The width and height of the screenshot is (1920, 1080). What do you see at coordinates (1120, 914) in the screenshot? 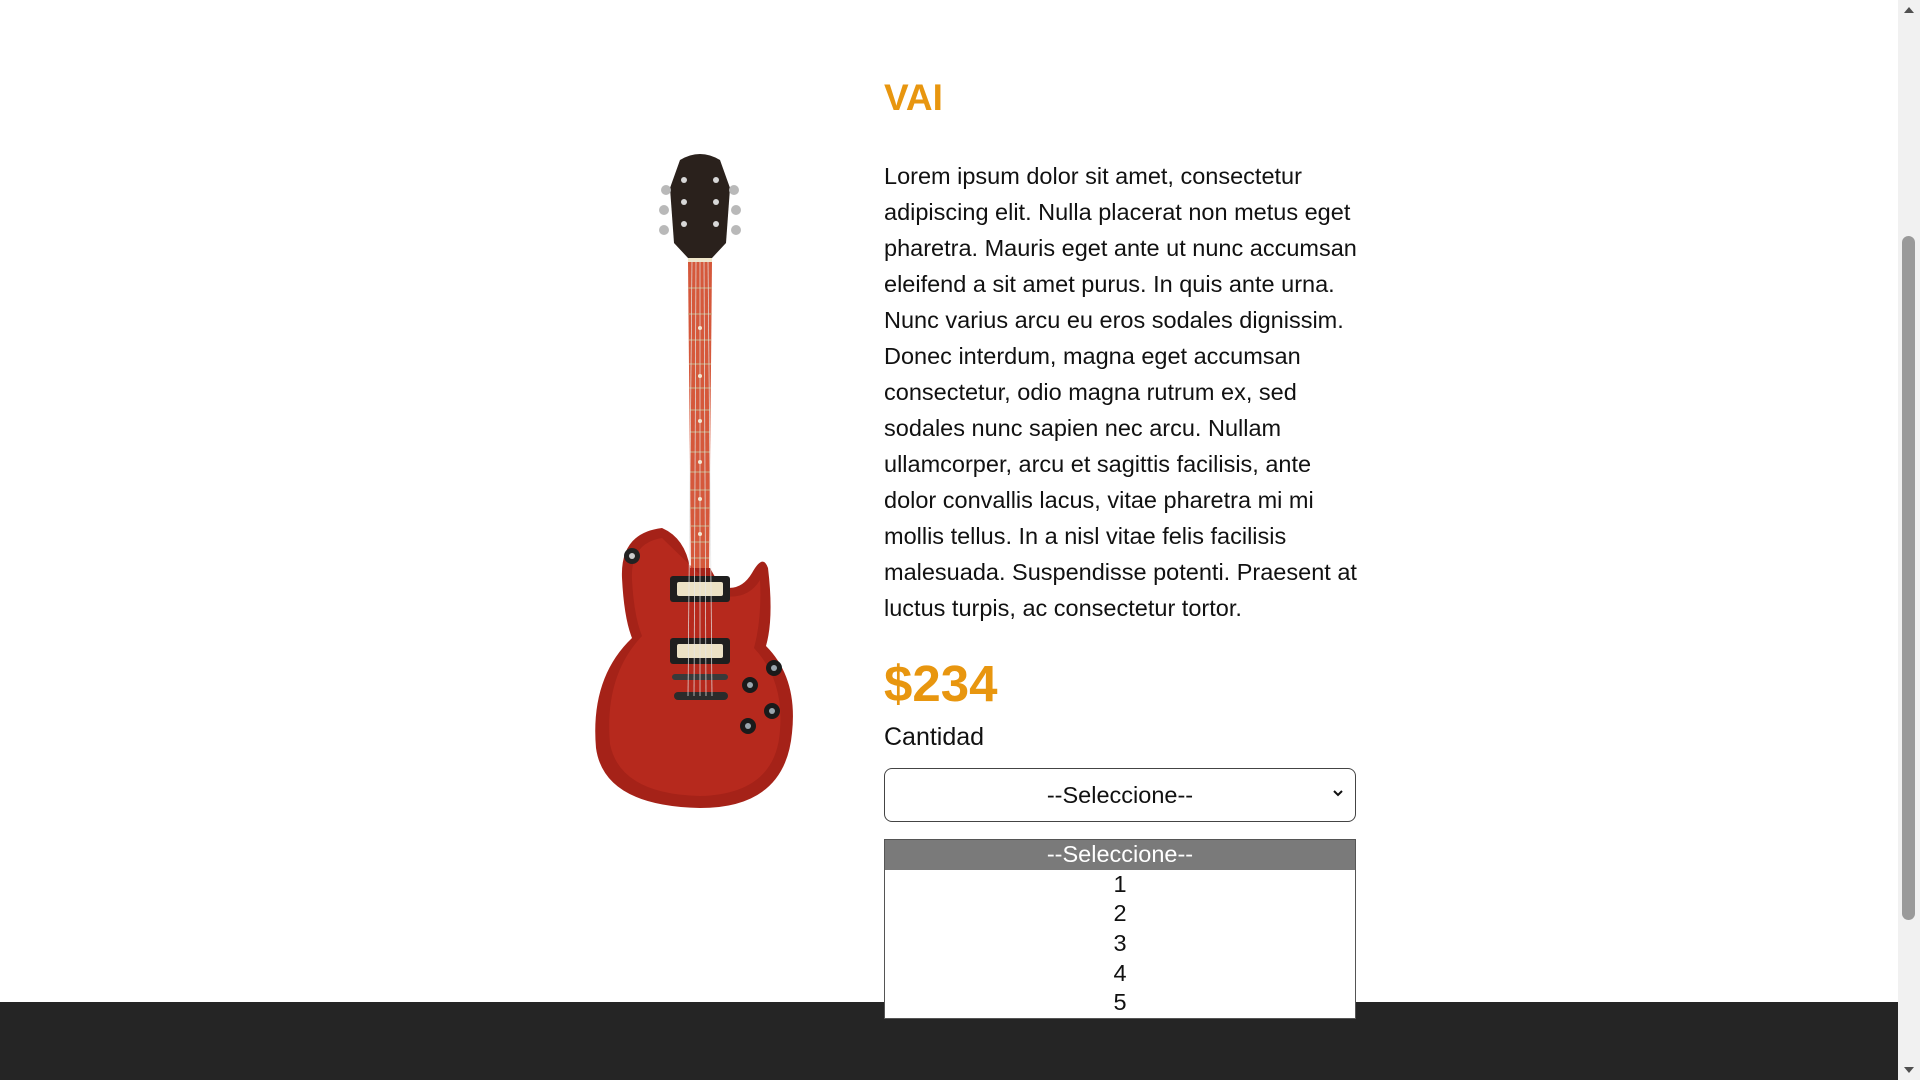
I see `quantity-option-2: 2` at bounding box center [1120, 914].